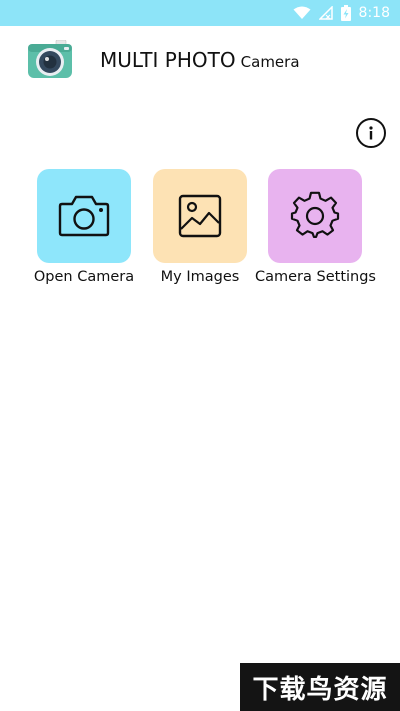  I want to click on open-camera-tile, so click(84, 216).